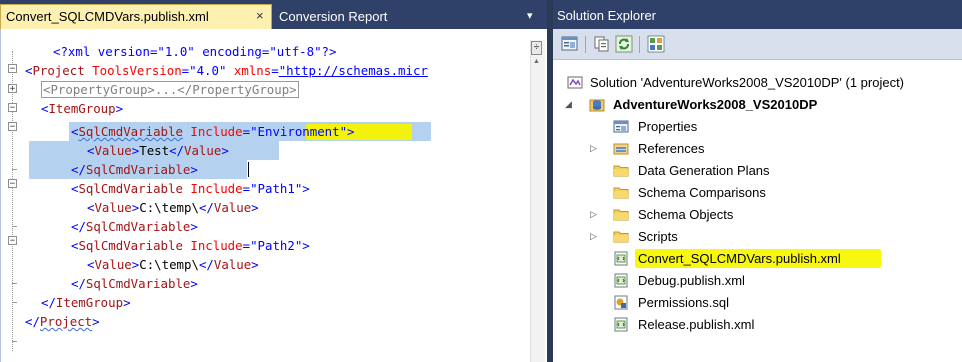 This screenshot has width=962, height=362. What do you see at coordinates (757, 325) in the screenshot?
I see `tree-item-release-publish: Release.publish.xml` at bounding box center [757, 325].